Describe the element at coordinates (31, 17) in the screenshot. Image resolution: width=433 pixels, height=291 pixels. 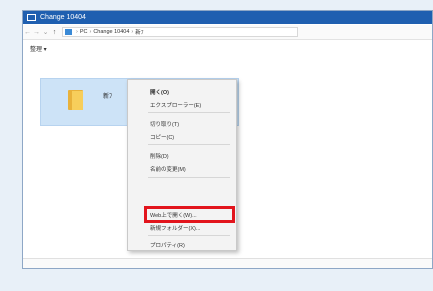
I see `window-icon` at that location.